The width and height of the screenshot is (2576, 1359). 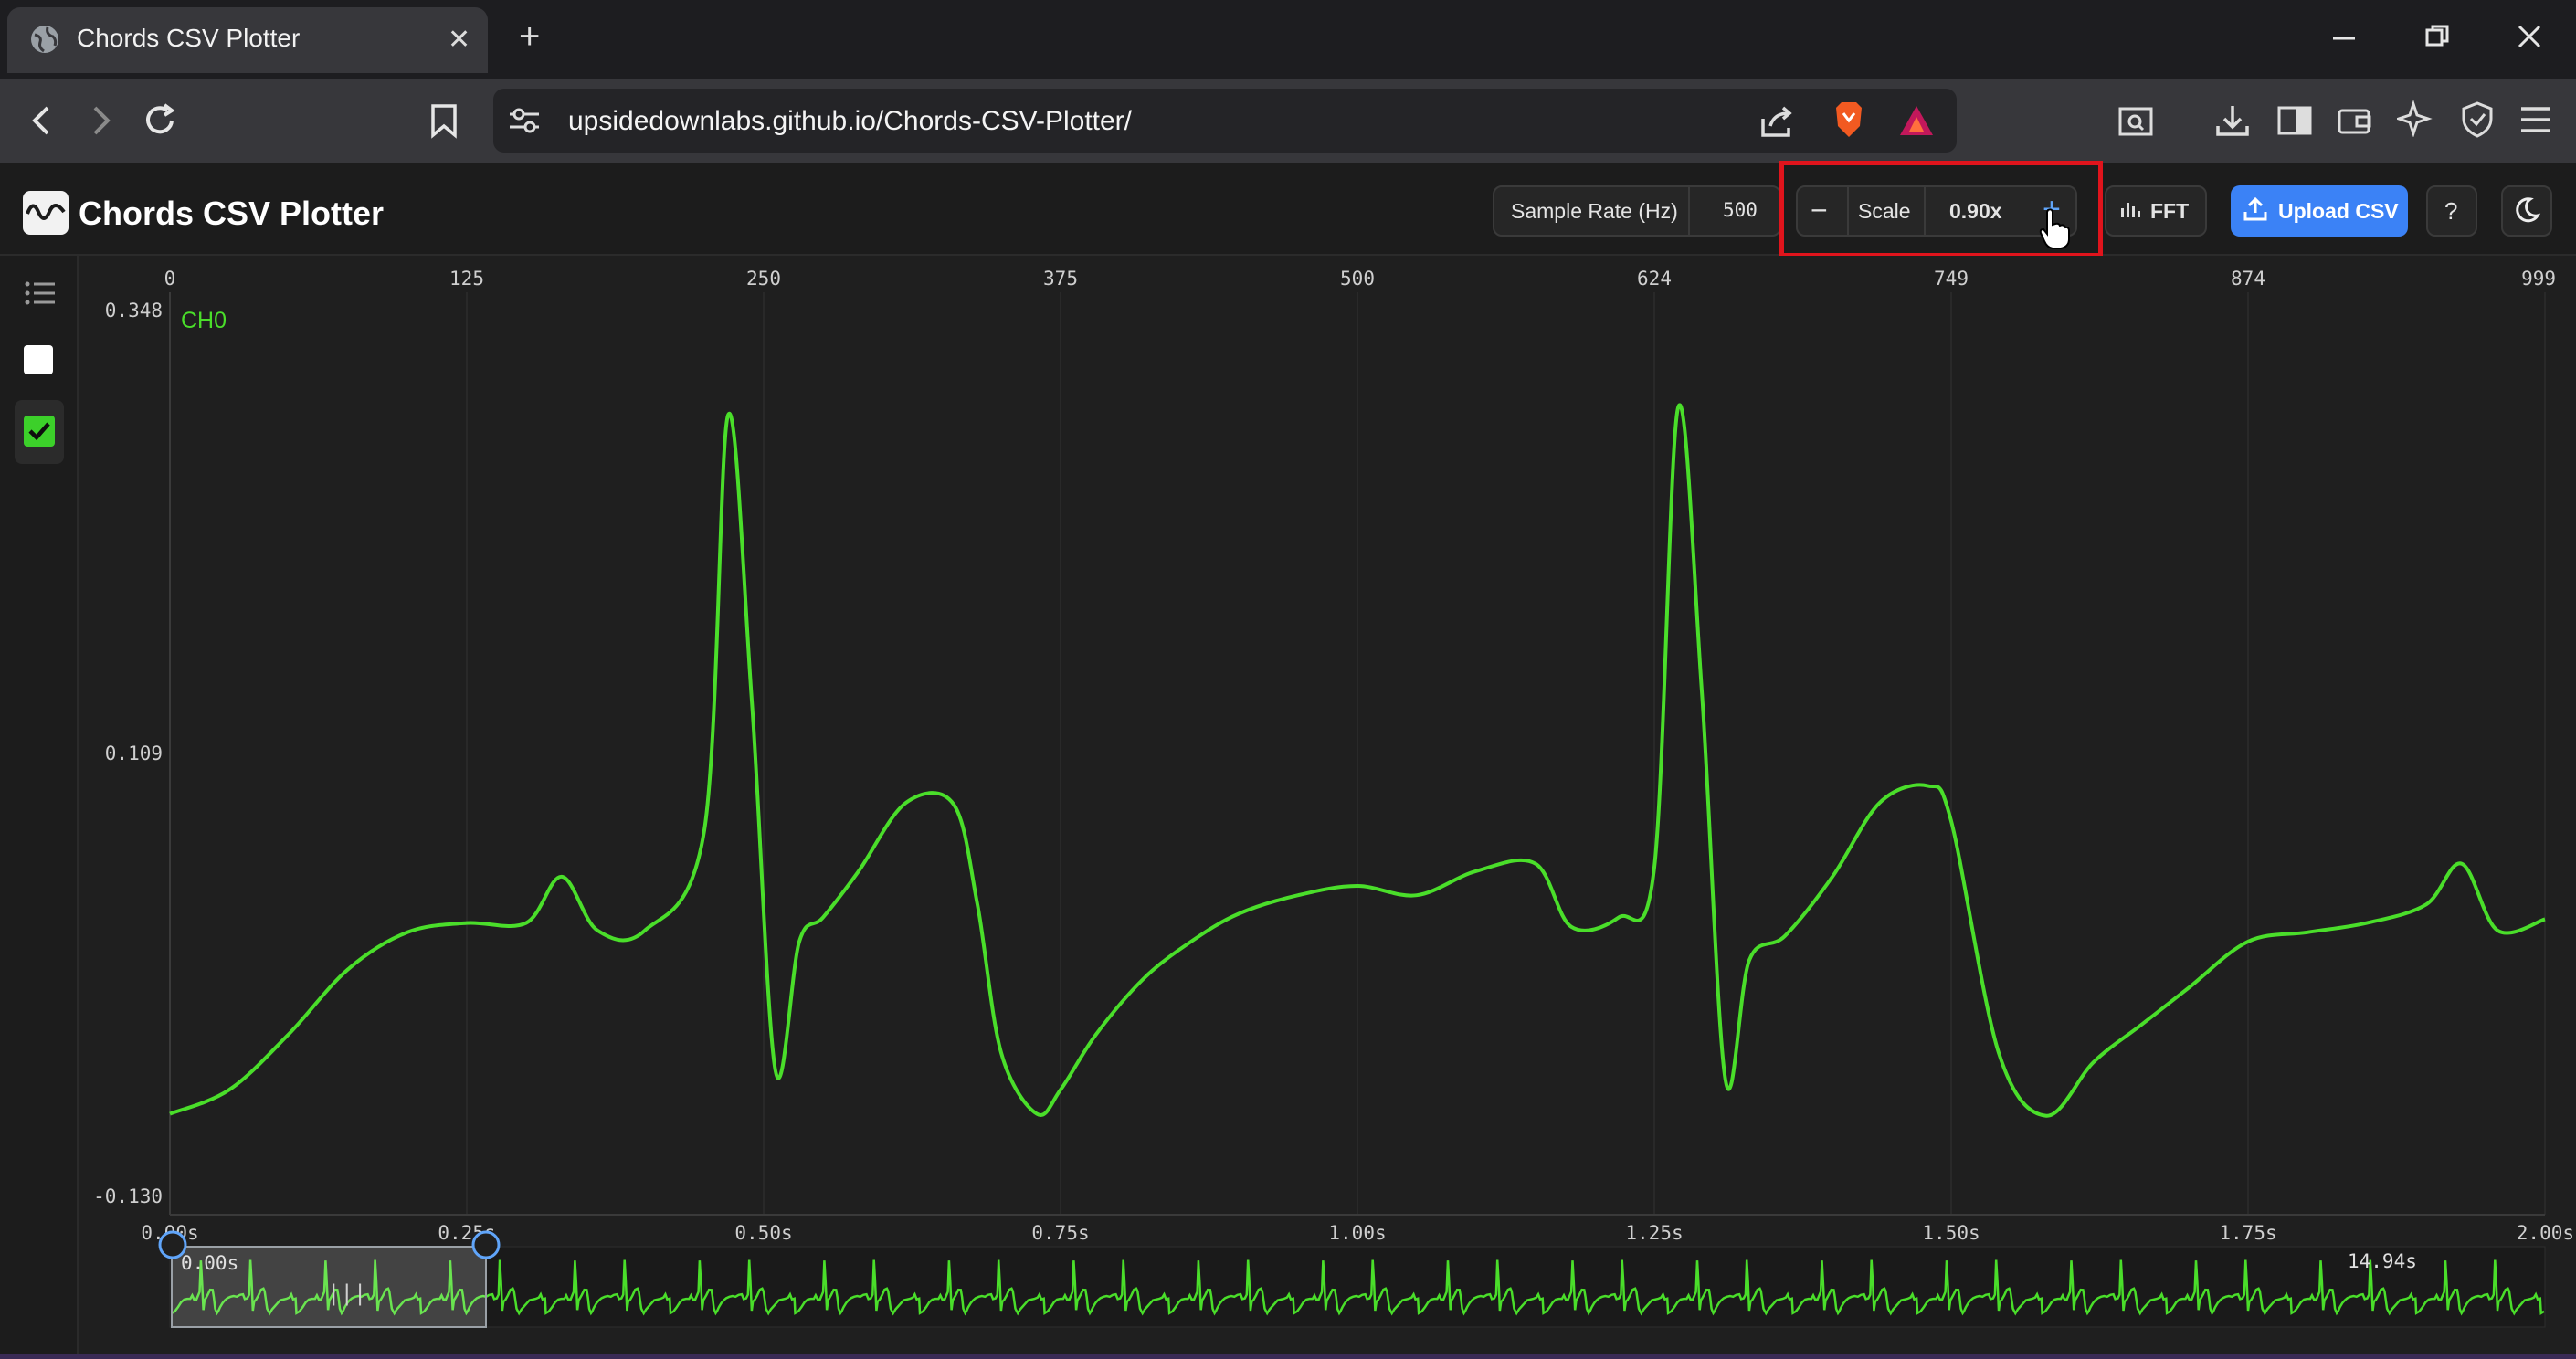 What do you see at coordinates (209, 1263) in the screenshot?
I see `overview-start-label: 0.00s` at bounding box center [209, 1263].